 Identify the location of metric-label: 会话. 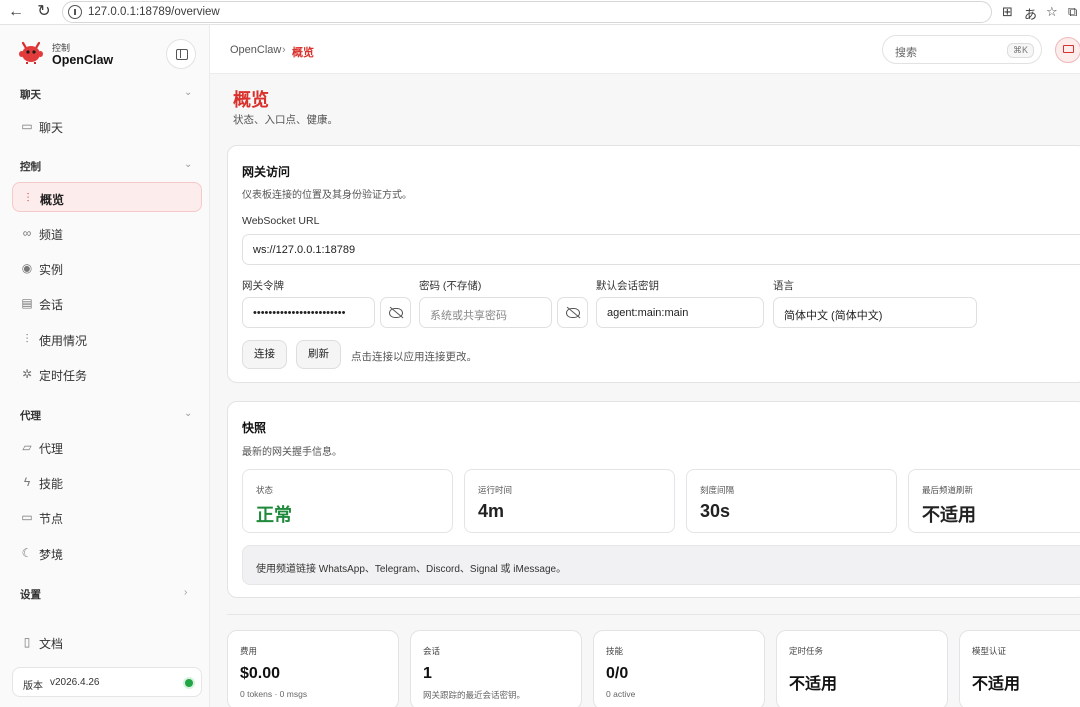
(432, 651).